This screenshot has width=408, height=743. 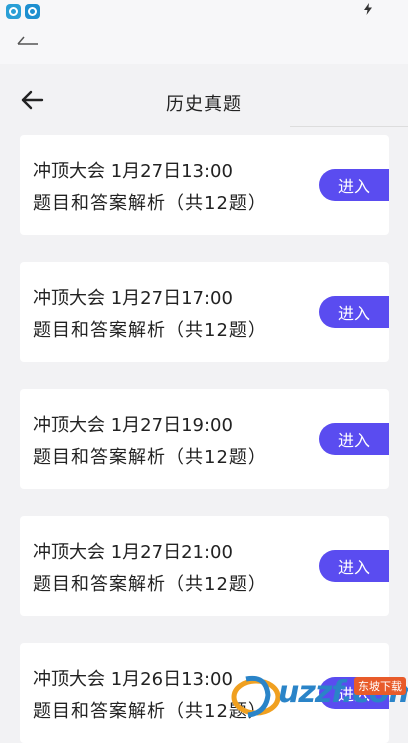 What do you see at coordinates (368, 10) in the screenshot?
I see `charging-bolt-icon` at bounding box center [368, 10].